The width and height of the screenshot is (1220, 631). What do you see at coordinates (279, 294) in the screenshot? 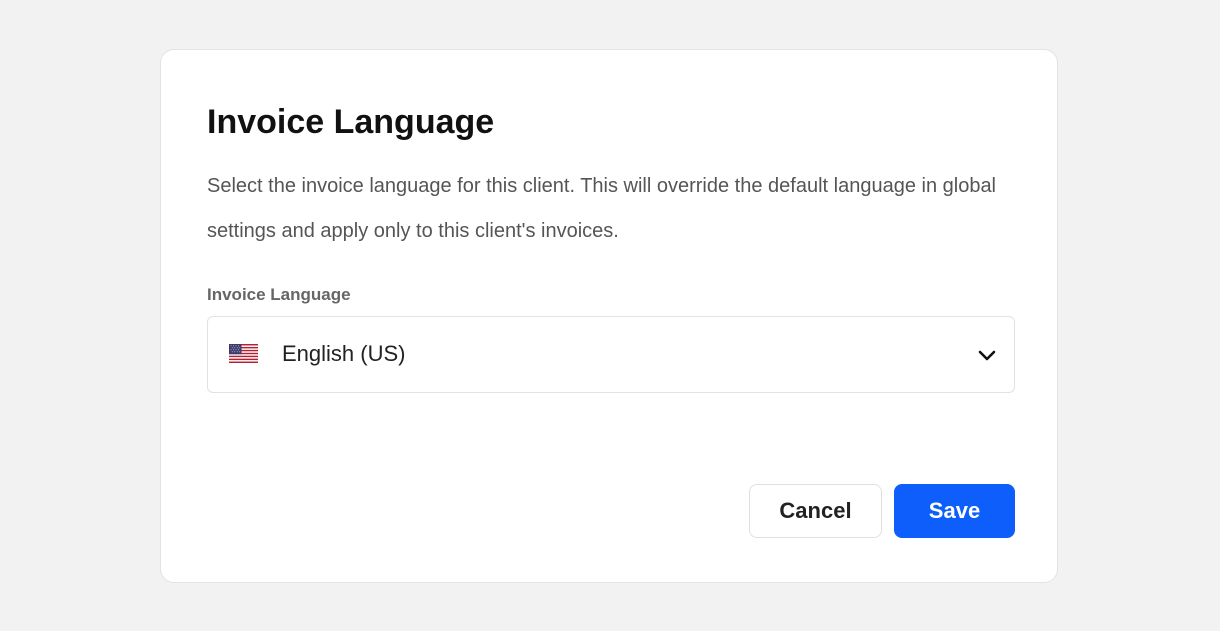
I see `invoice-language-label: Invoice Language` at bounding box center [279, 294].